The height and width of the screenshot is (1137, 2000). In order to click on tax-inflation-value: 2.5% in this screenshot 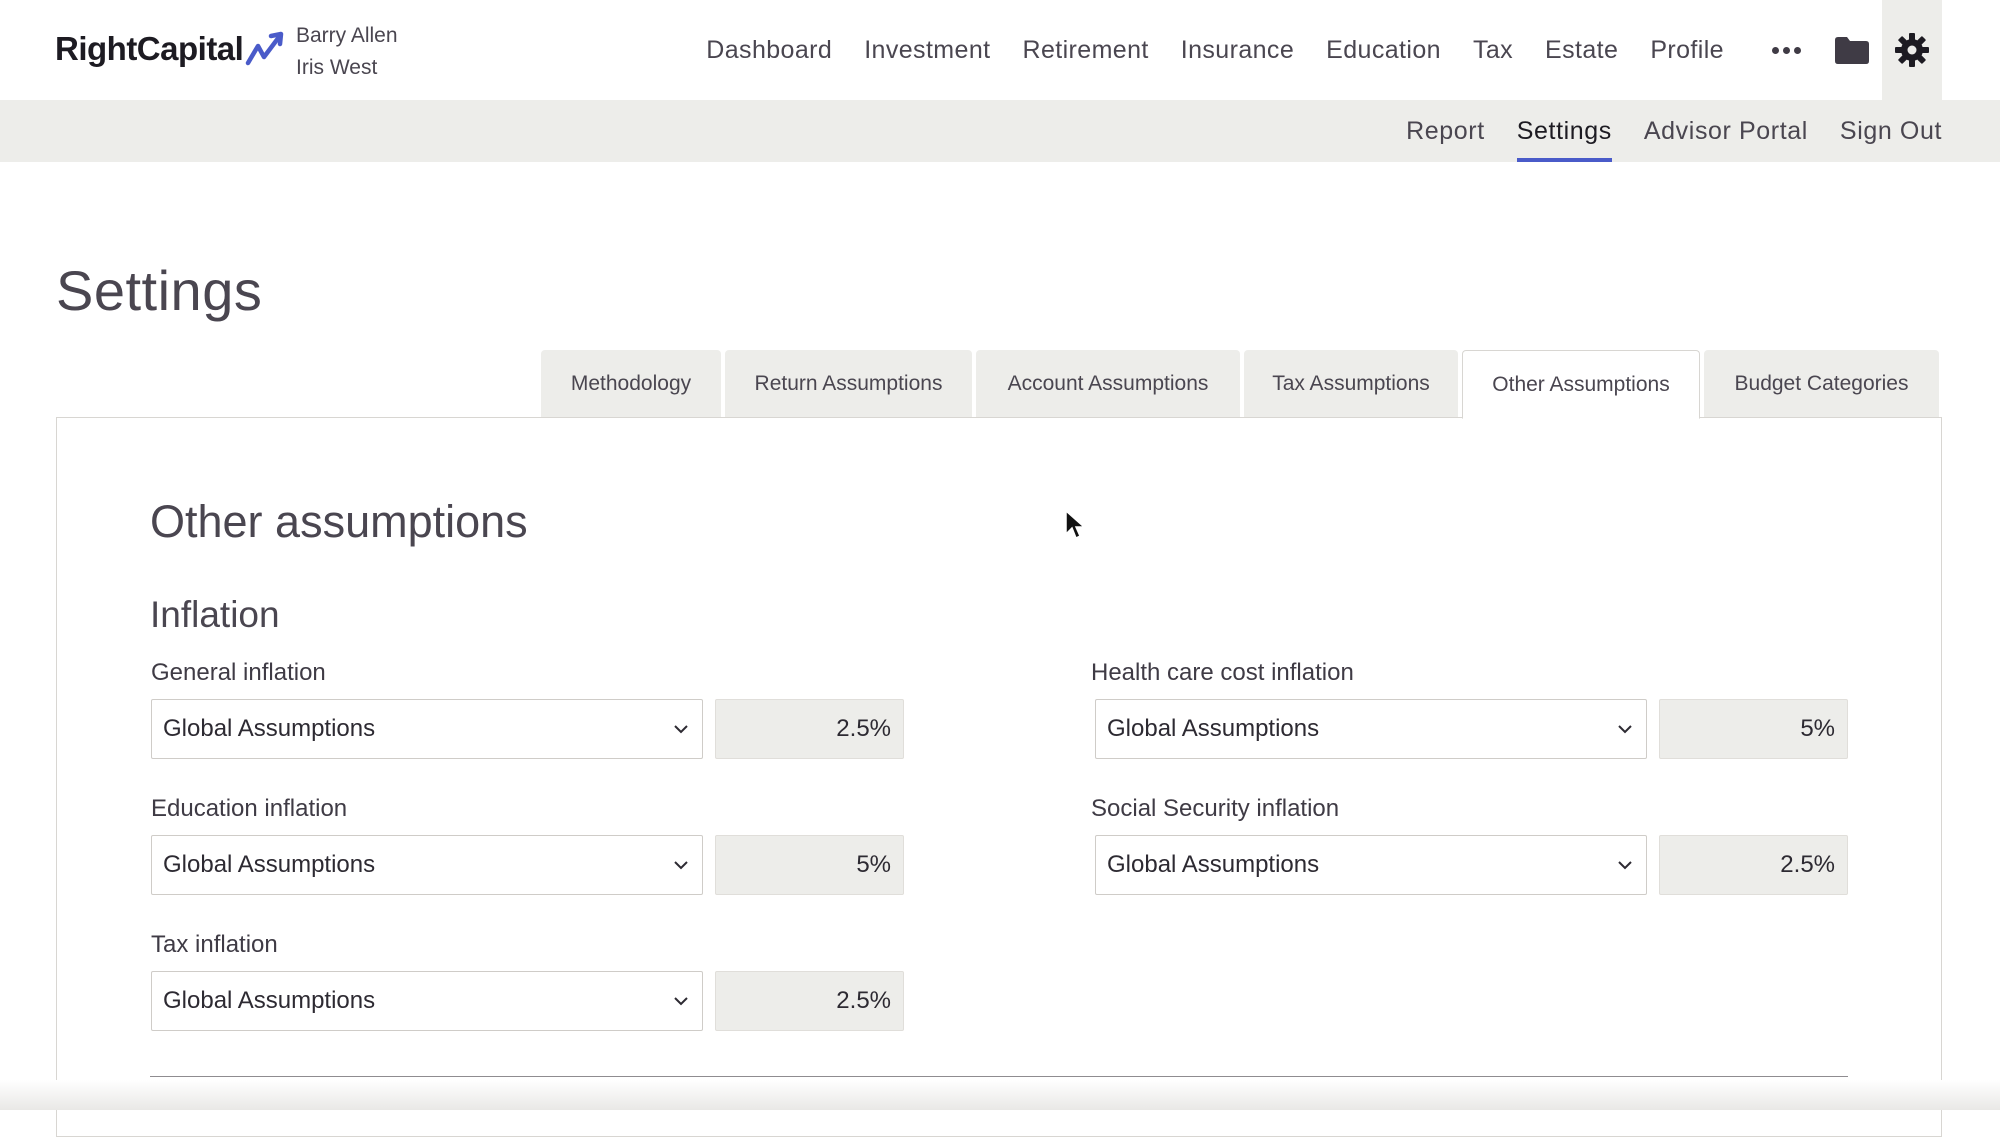, I will do `click(809, 1001)`.